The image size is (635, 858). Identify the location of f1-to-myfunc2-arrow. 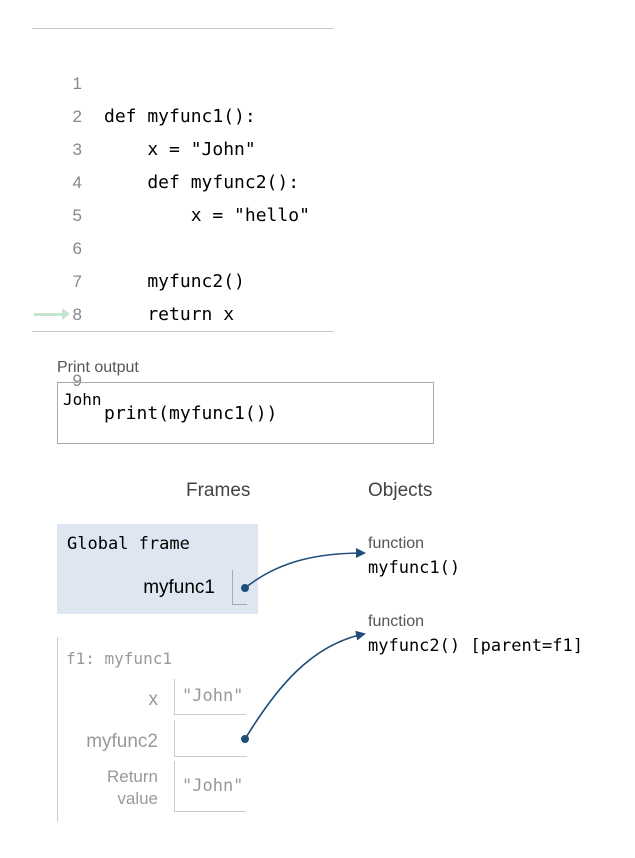
(305, 685).